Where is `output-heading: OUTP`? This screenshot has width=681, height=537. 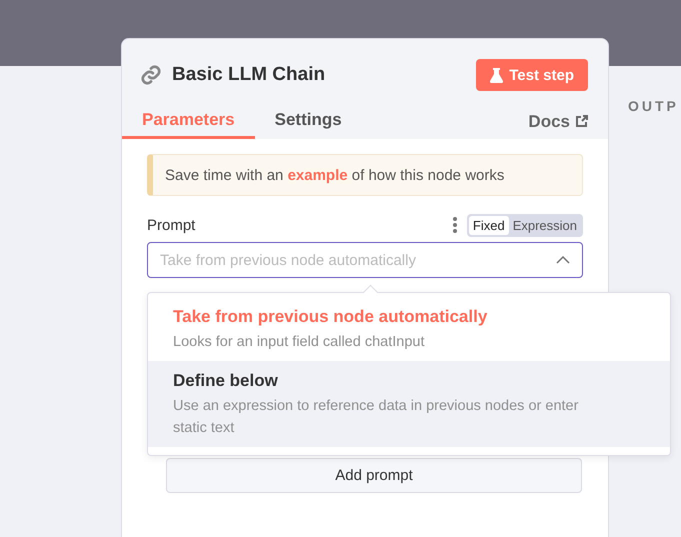 output-heading: OUTP is located at coordinates (653, 106).